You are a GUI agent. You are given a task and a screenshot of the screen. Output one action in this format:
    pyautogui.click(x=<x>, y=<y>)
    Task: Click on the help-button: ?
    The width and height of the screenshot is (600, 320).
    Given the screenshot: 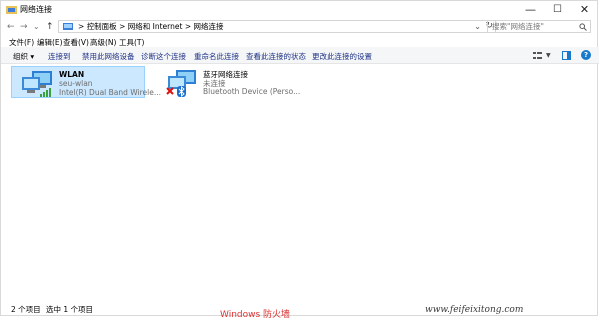 What is the action you would take?
    pyautogui.click(x=586, y=55)
    